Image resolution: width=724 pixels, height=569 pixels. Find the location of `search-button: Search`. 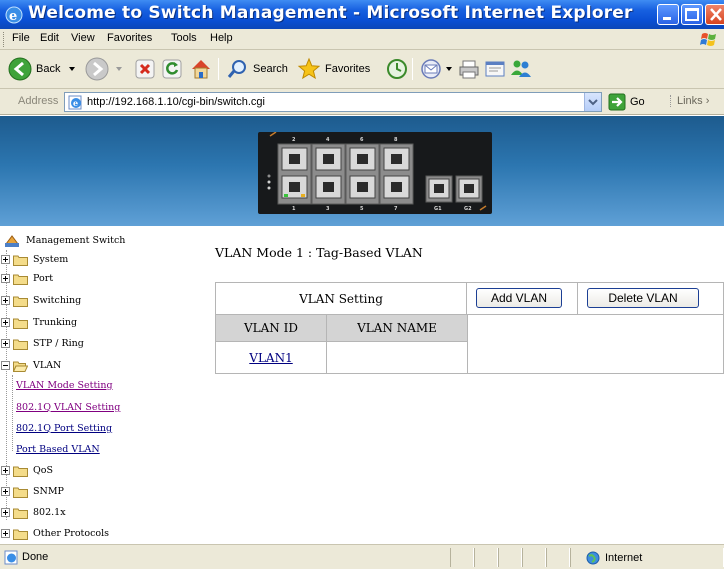

search-button: Search is located at coordinates (257, 69).